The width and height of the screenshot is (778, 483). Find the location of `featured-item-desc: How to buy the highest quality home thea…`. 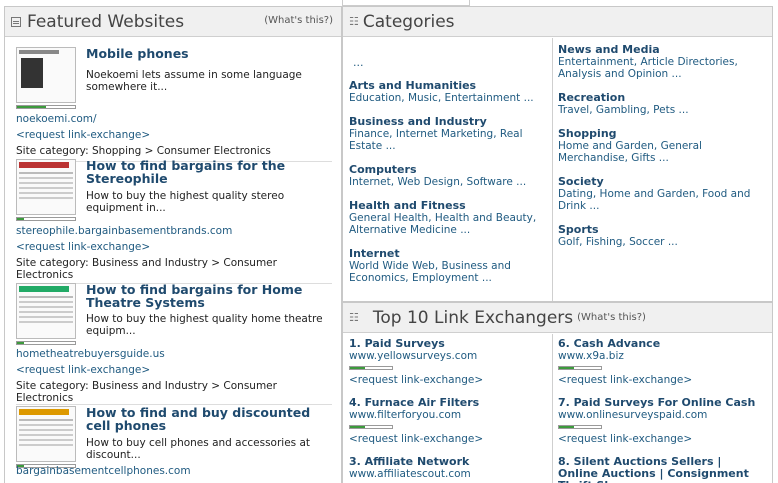

featured-item-desc: How to buy the highest quality home thea… is located at coordinates (204, 325).